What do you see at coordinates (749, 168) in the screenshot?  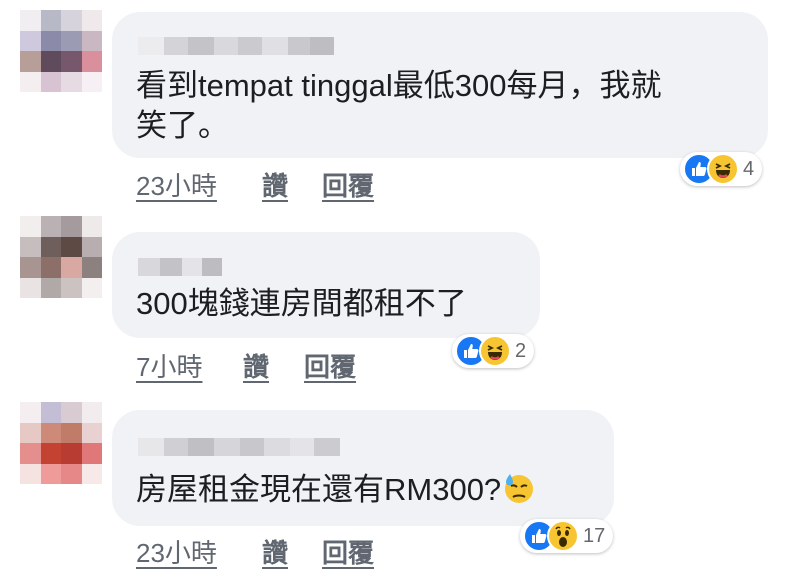 I see `reaction-count: 4` at bounding box center [749, 168].